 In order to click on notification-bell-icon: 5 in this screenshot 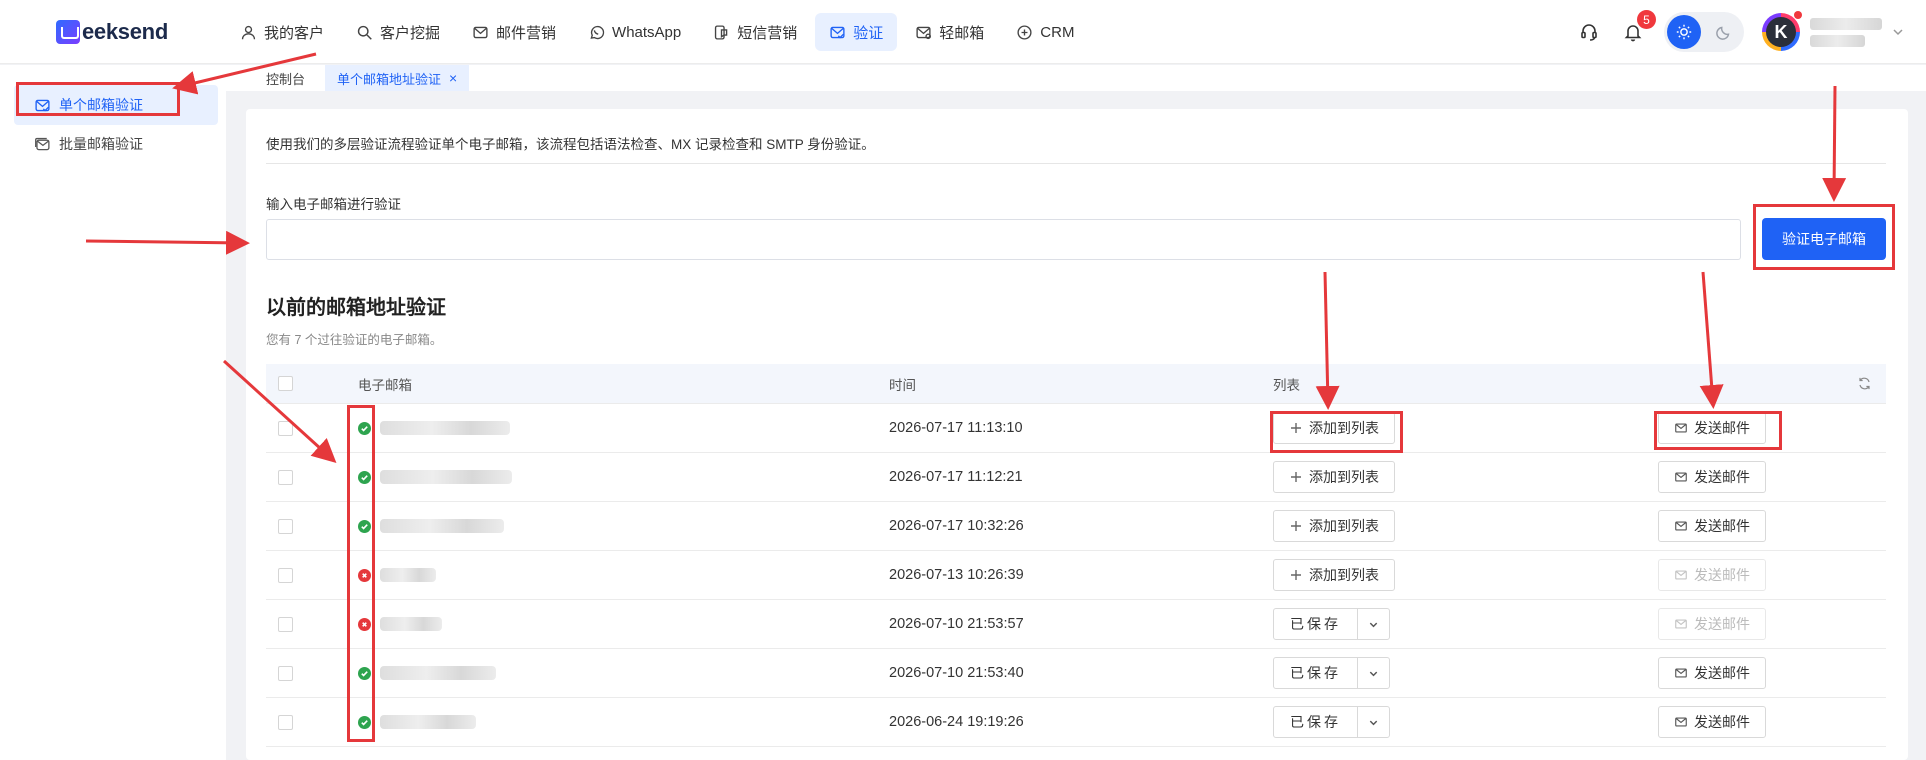, I will do `click(1638, 27)`.